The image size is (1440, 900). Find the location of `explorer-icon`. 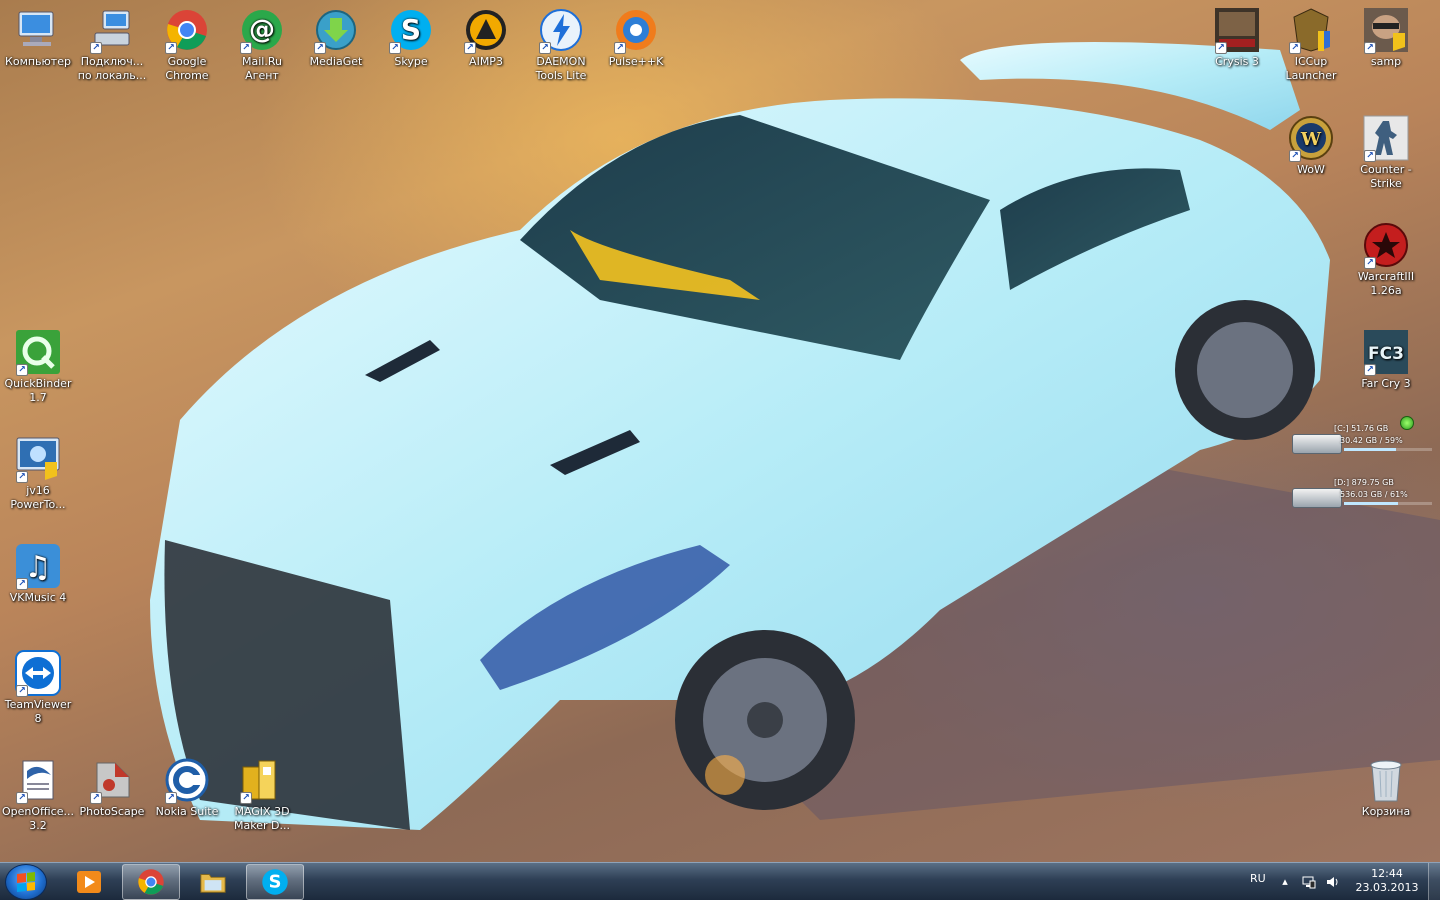

explorer-icon is located at coordinates (213, 882).